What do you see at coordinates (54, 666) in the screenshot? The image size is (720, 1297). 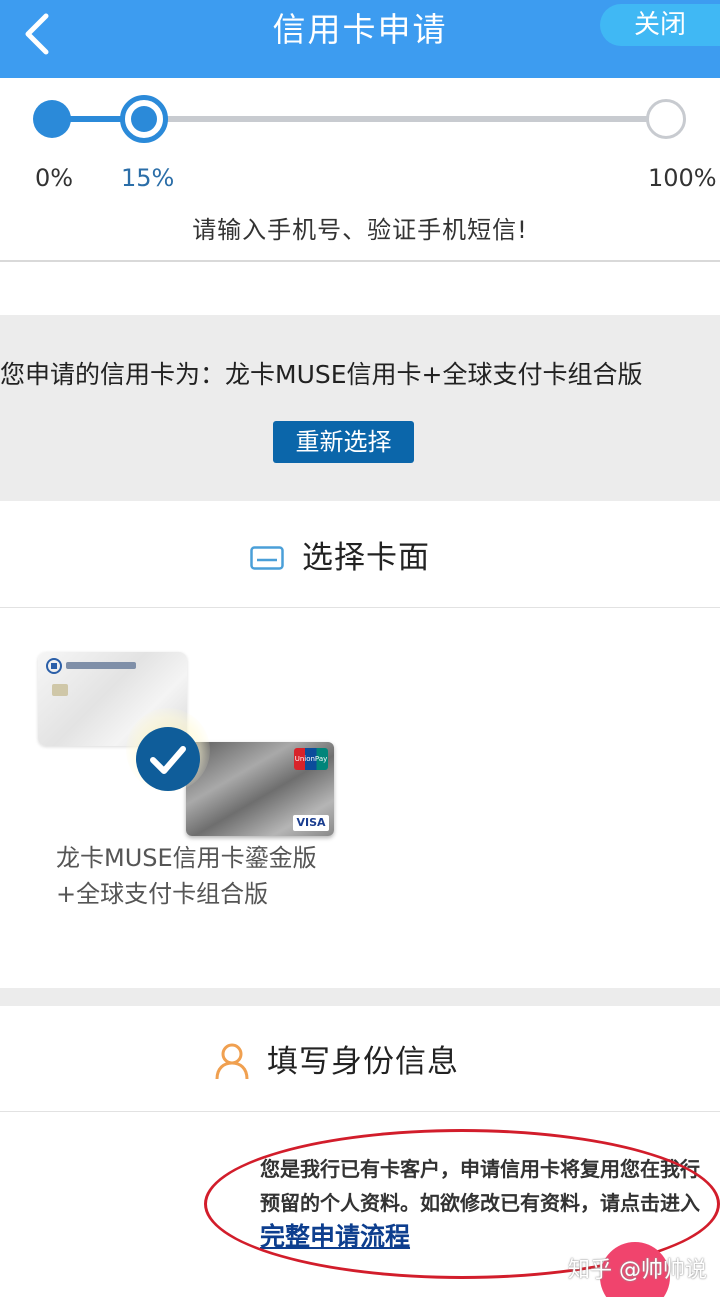 I see `bank-logo-icon` at bounding box center [54, 666].